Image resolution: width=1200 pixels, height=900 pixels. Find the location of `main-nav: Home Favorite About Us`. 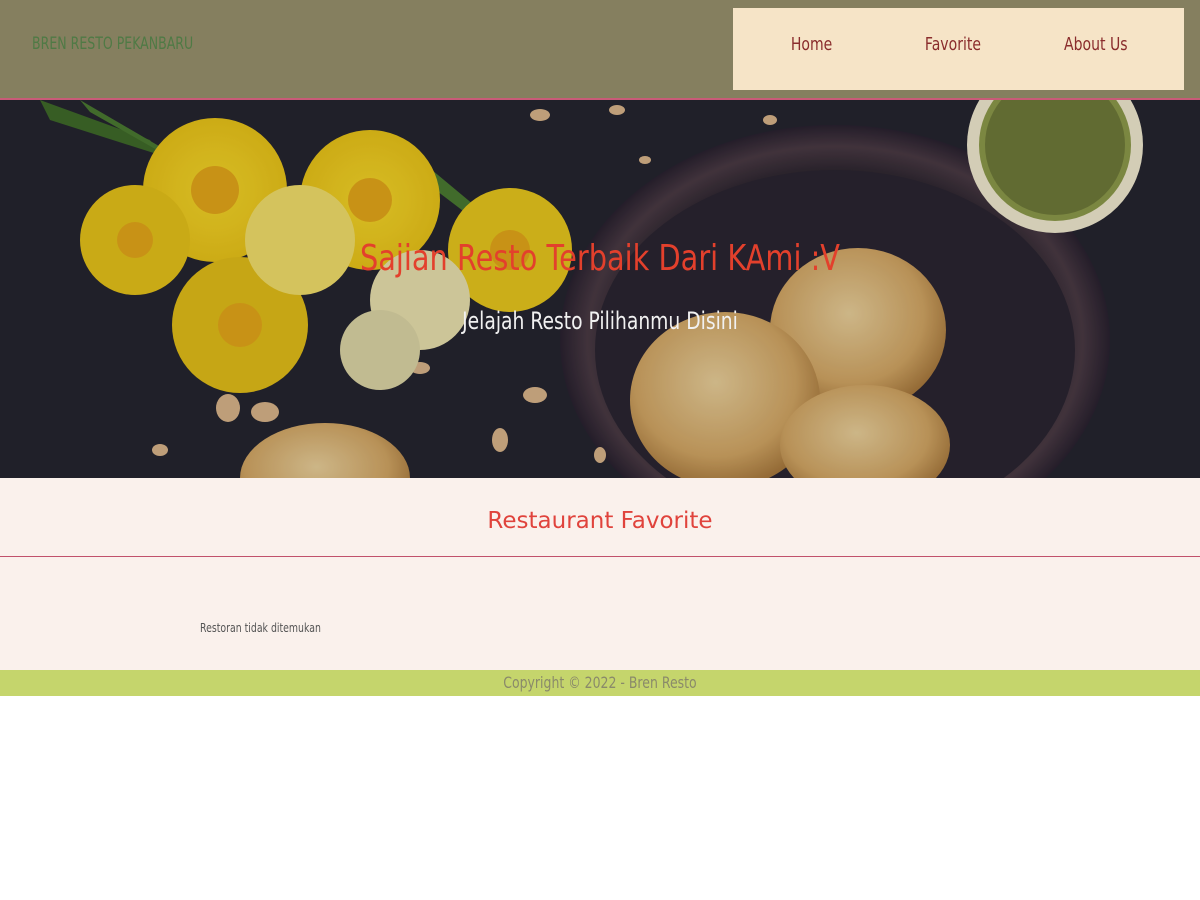

main-nav: Home Favorite About Us is located at coordinates (958, 49).